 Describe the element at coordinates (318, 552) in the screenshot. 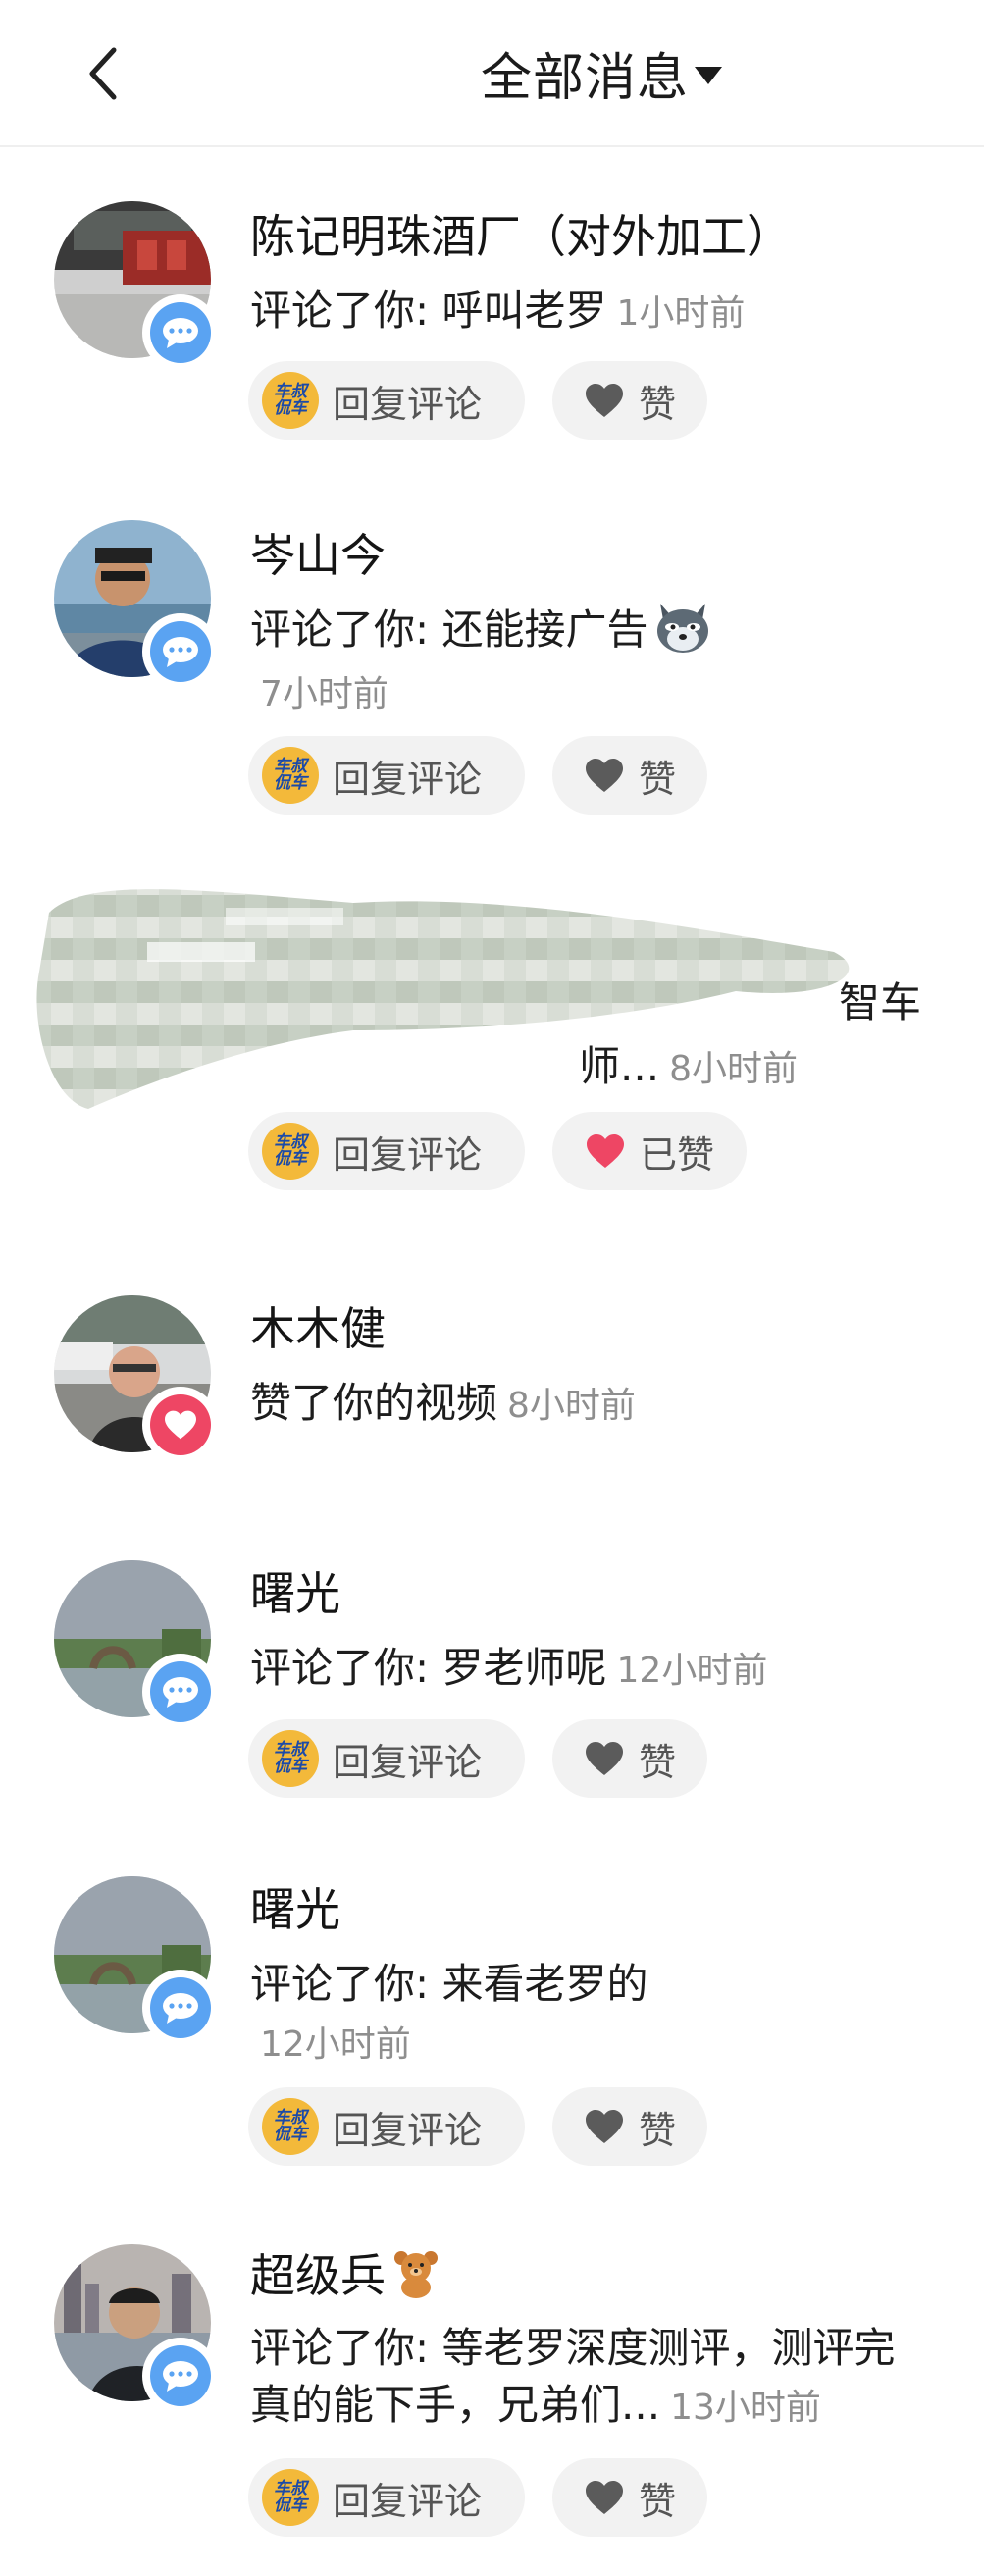

I see `user-name: 岑山今` at that location.